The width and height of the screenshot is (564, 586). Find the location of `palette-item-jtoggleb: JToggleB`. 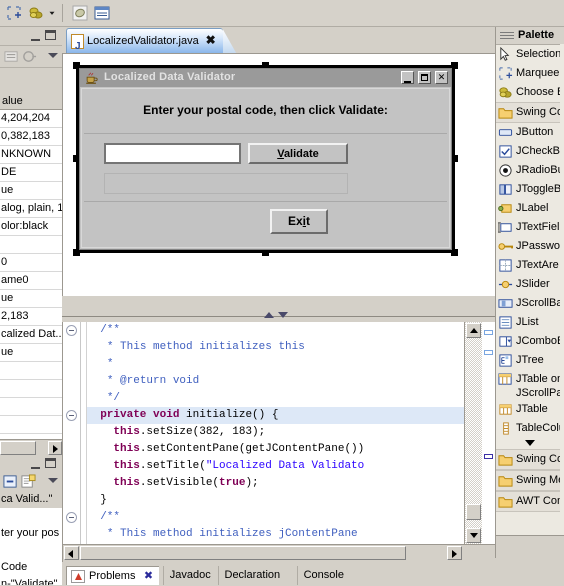

palette-item-jtoggleb: JToggleB is located at coordinates (530, 189).